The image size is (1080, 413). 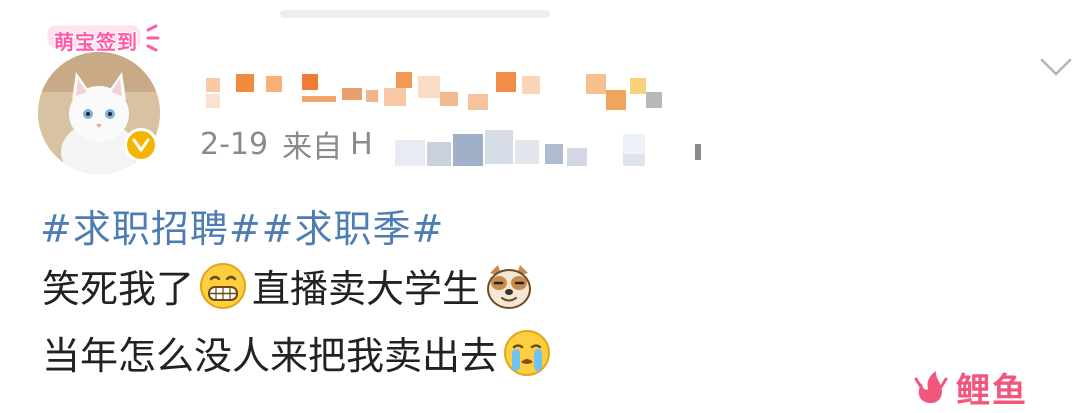 What do you see at coordinates (931, 387) in the screenshot?
I see `fire-logo-icon` at bounding box center [931, 387].